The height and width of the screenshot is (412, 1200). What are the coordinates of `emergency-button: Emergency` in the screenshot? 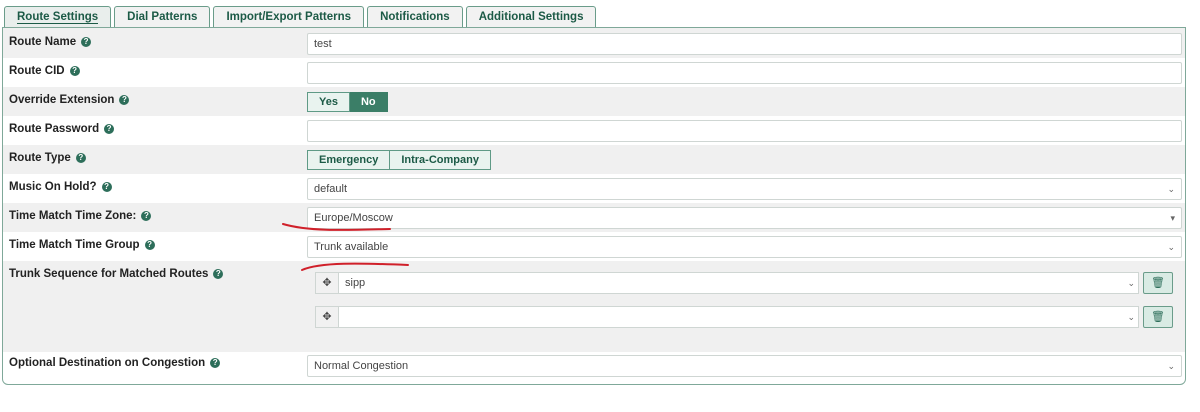 It's located at (349, 160).